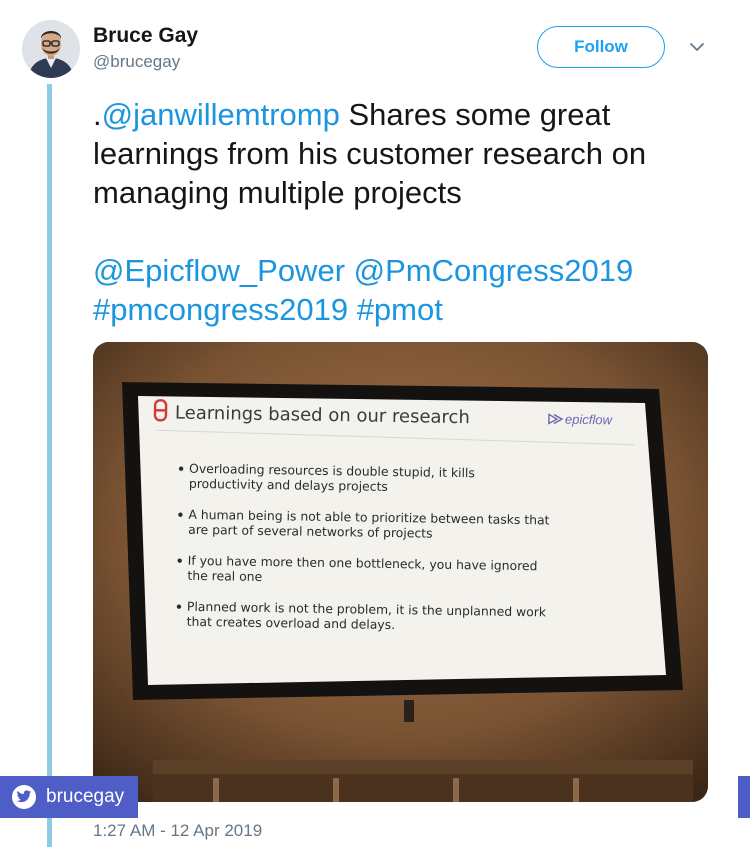  Describe the element at coordinates (97, 114) in the screenshot. I see `tweet-prefix: .` at that location.